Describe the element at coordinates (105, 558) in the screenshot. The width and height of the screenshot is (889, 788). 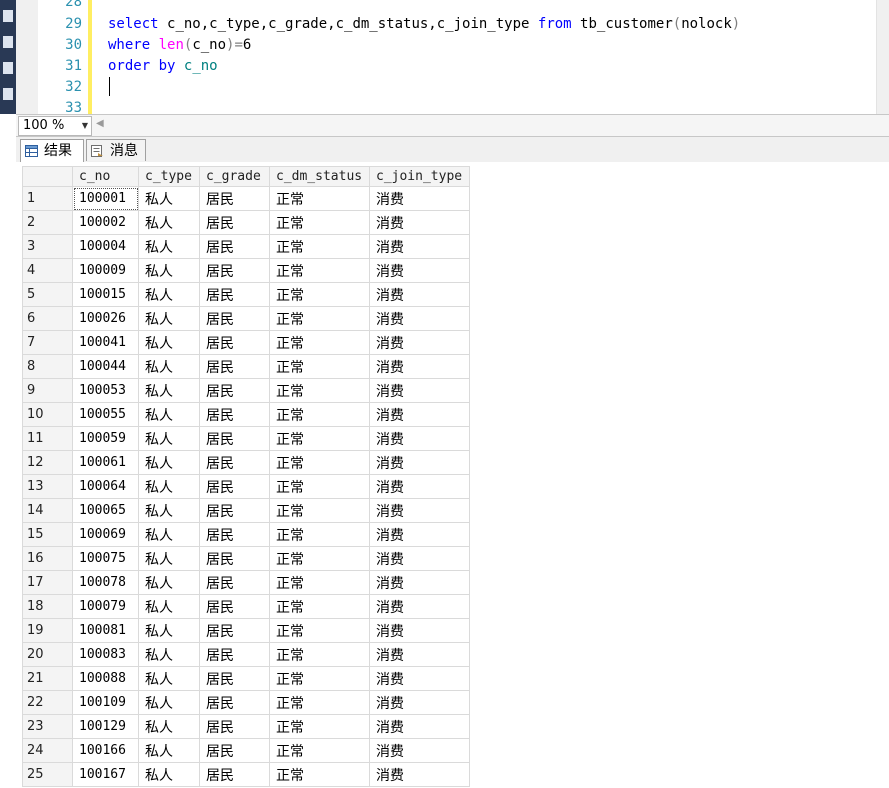
I see `cell-c-no: 100075` at that location.